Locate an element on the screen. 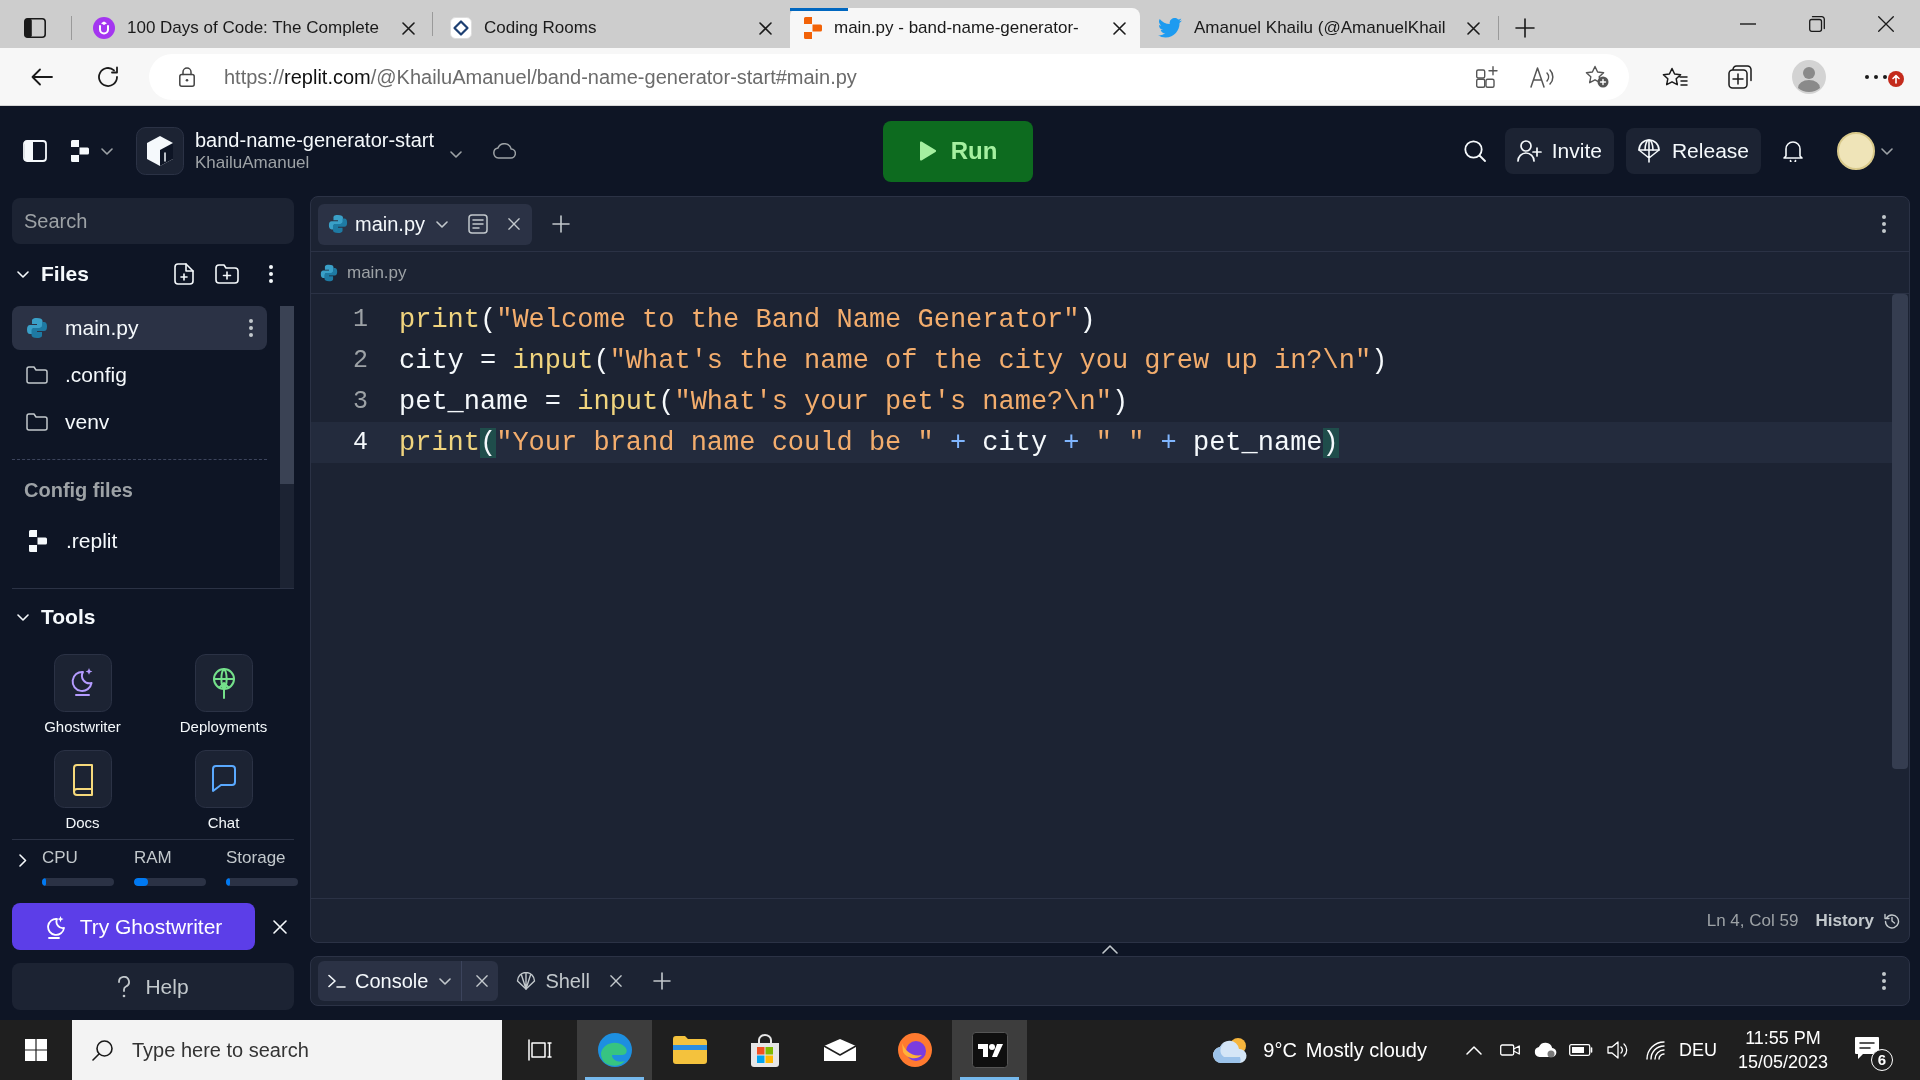  weather-condition: Mostly cloudy is located at coordinates (1366, 1050).